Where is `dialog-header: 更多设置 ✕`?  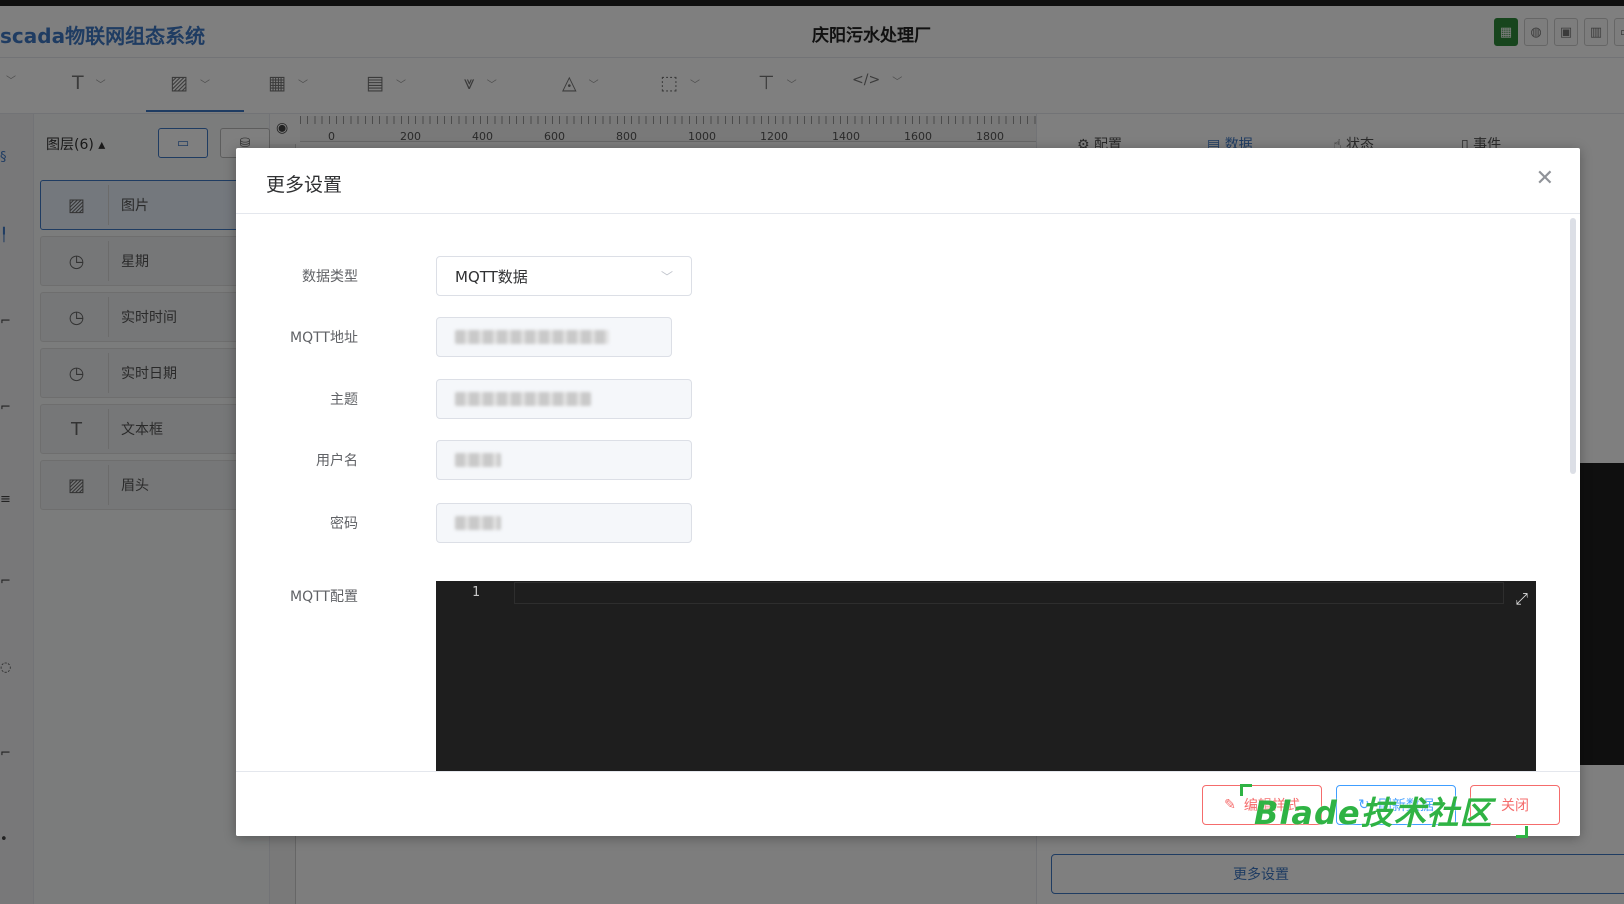
dialog-header: 更多设置 ✕ is located at coordinates (908, 181).